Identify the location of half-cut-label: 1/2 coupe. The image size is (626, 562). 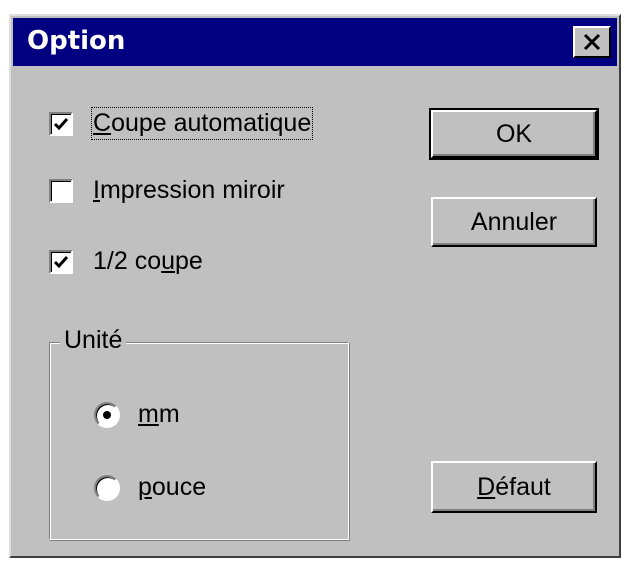
(148, 261).